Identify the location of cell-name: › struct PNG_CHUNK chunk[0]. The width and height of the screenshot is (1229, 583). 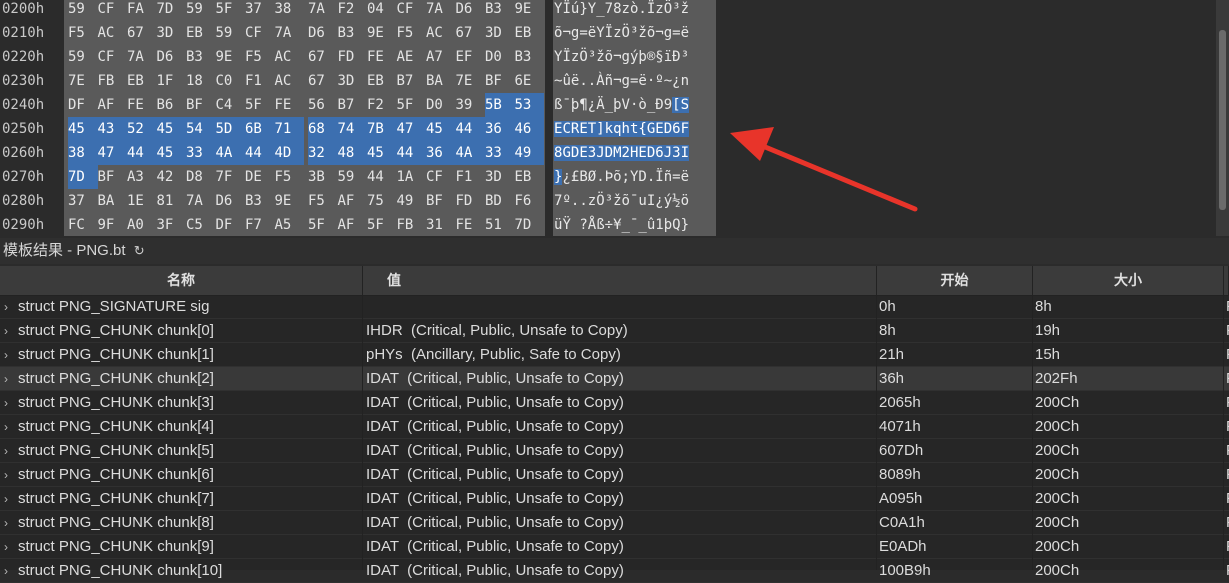
(181, 331).